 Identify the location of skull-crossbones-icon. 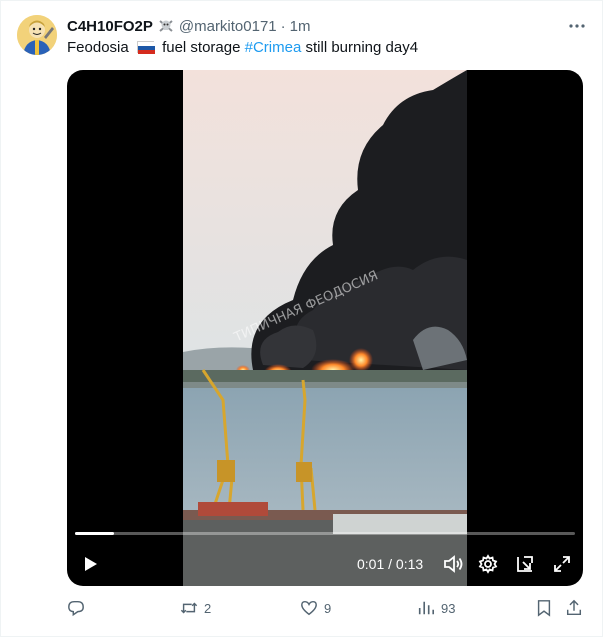
(166, 26).